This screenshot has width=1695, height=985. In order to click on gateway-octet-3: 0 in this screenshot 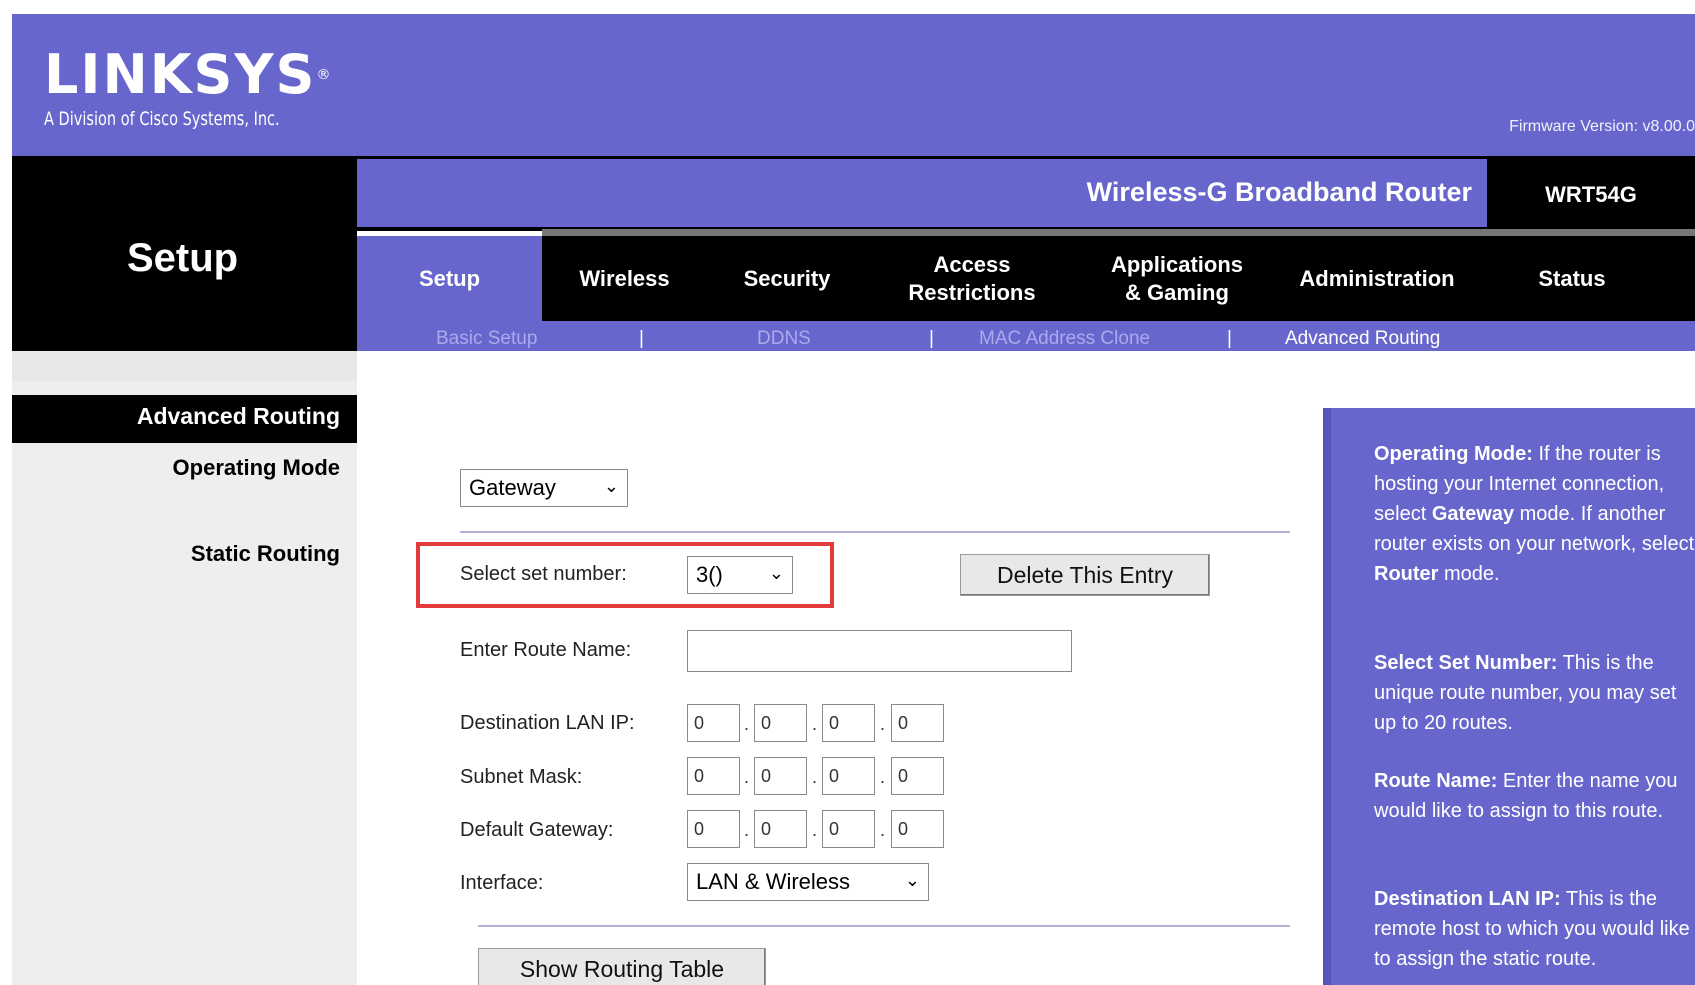, I will do `click(848, 829)`.